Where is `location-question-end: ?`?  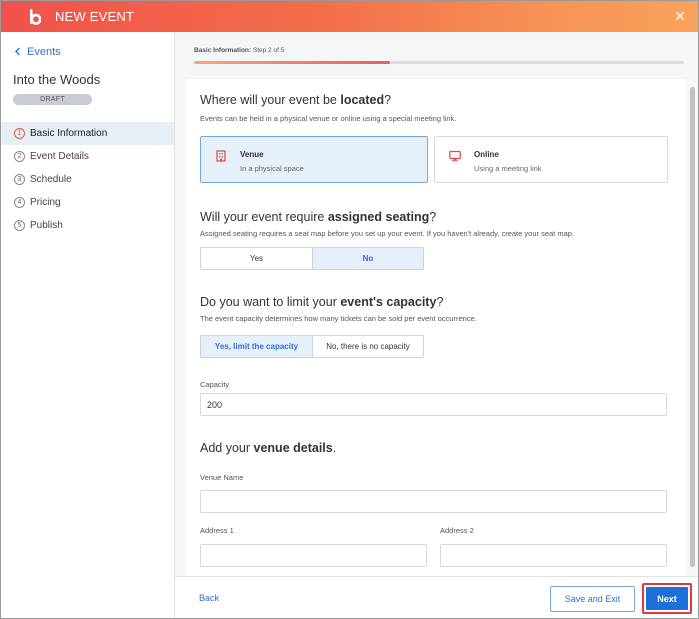
location-question-end: ? is located at coordinates (388, 100).